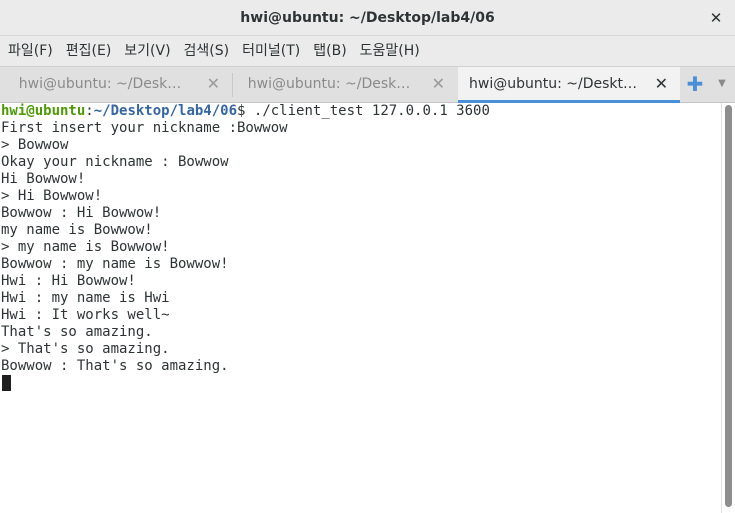 The height and width of the screenshot is (513, 735). What do you see at coordinates (85, 315) in the screenshot?
I see `output-line: Hwi : It works well~` at bounding box center [85, 315].